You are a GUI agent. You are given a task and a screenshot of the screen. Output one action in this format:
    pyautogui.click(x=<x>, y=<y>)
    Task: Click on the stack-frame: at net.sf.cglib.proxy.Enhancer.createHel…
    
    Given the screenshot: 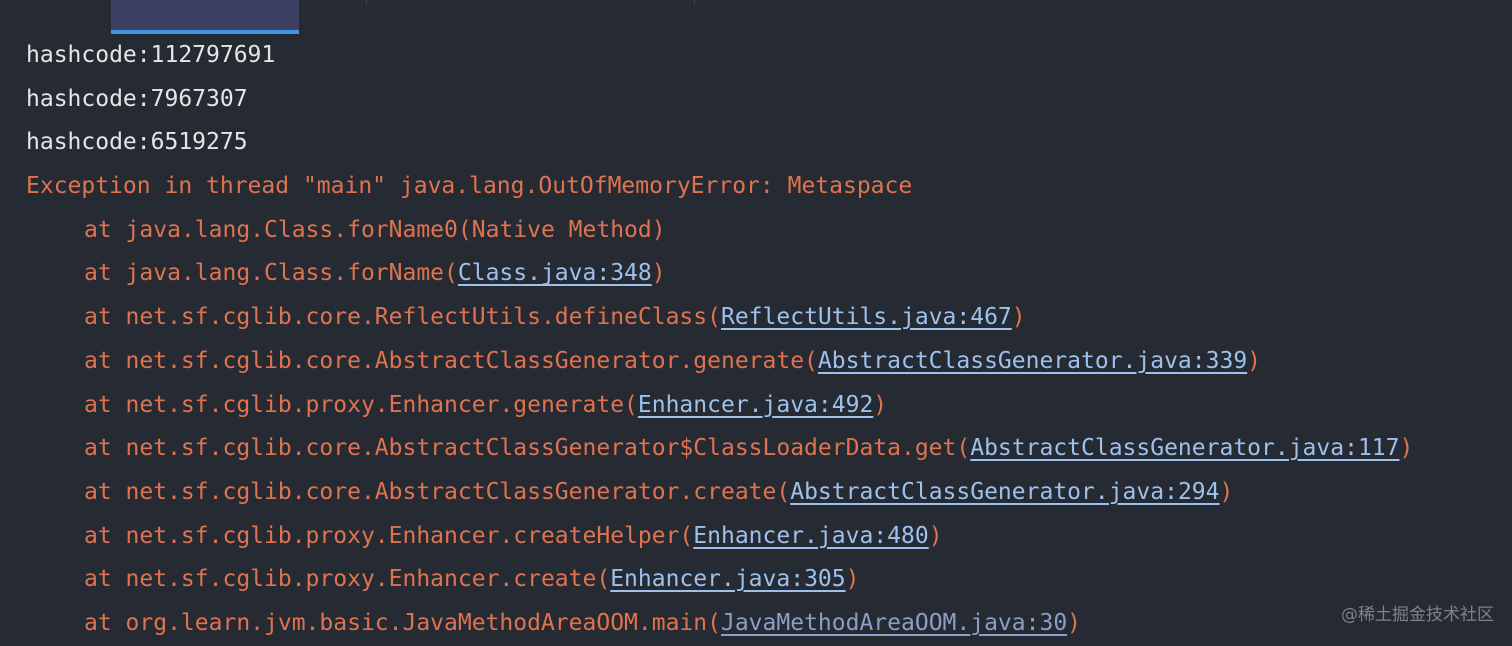 What is the action you would take?
    pyautogui.click(x=761, y=537)
    